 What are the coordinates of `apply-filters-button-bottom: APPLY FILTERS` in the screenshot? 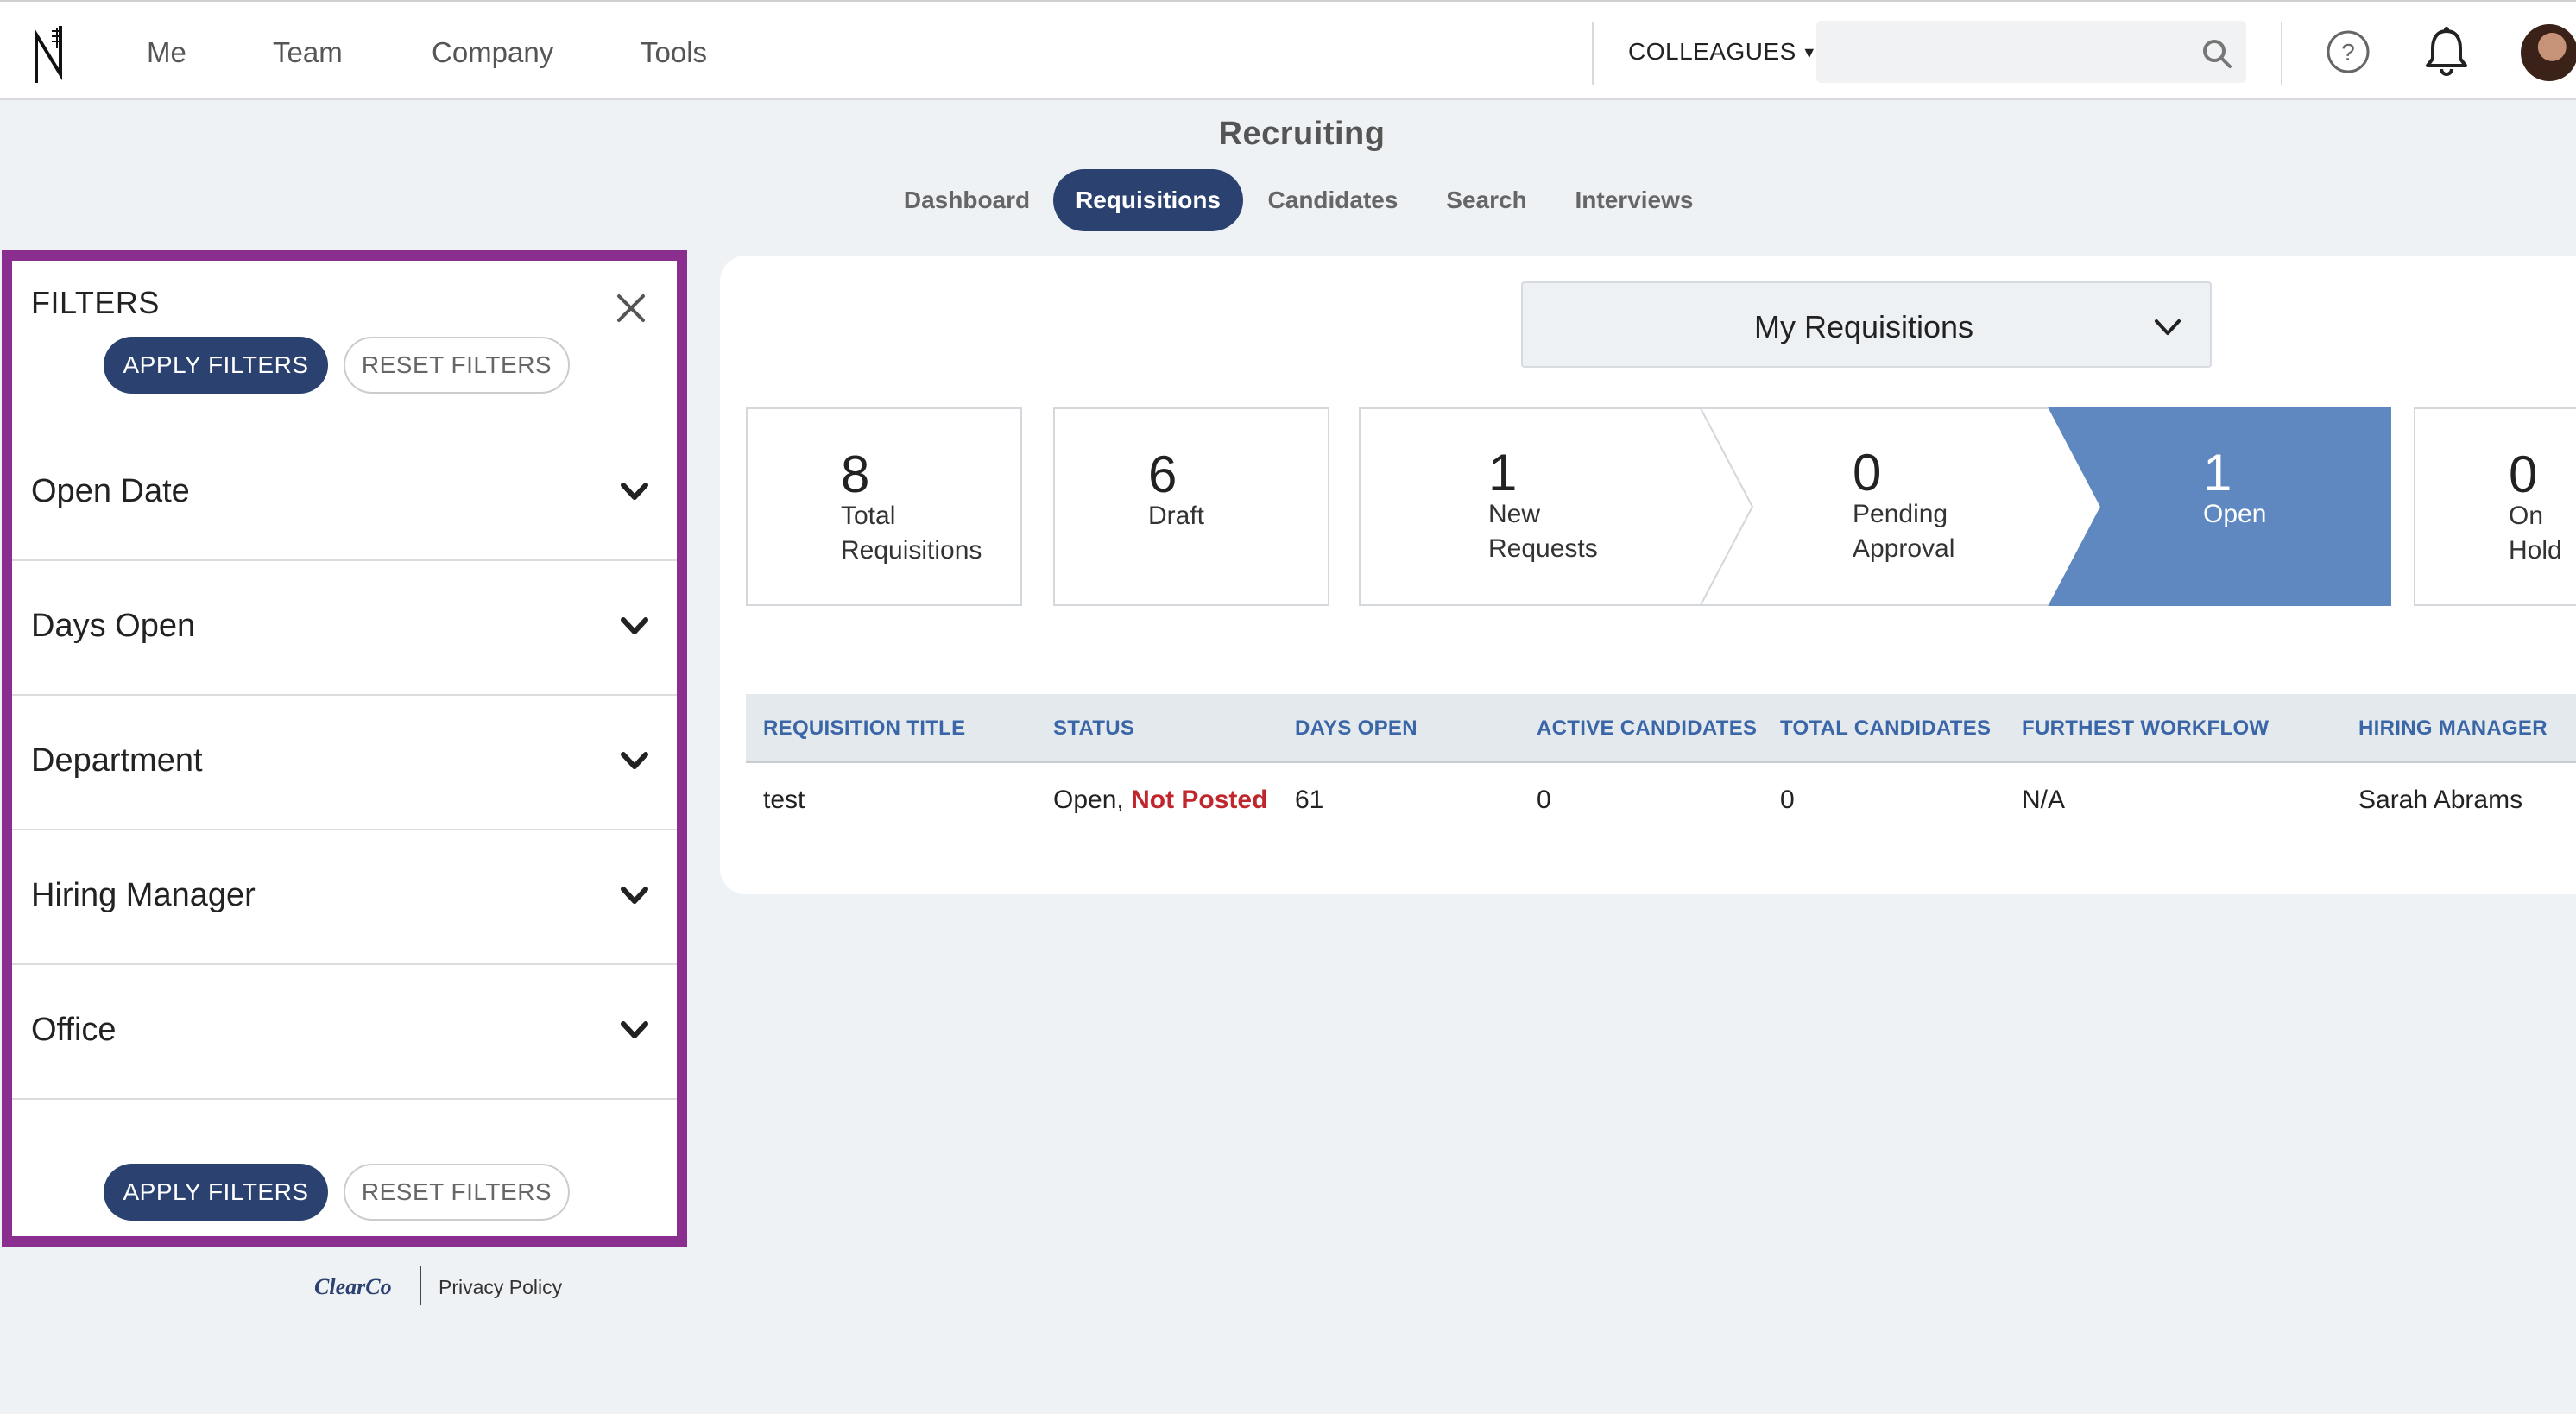 It's located at (216, 1192).